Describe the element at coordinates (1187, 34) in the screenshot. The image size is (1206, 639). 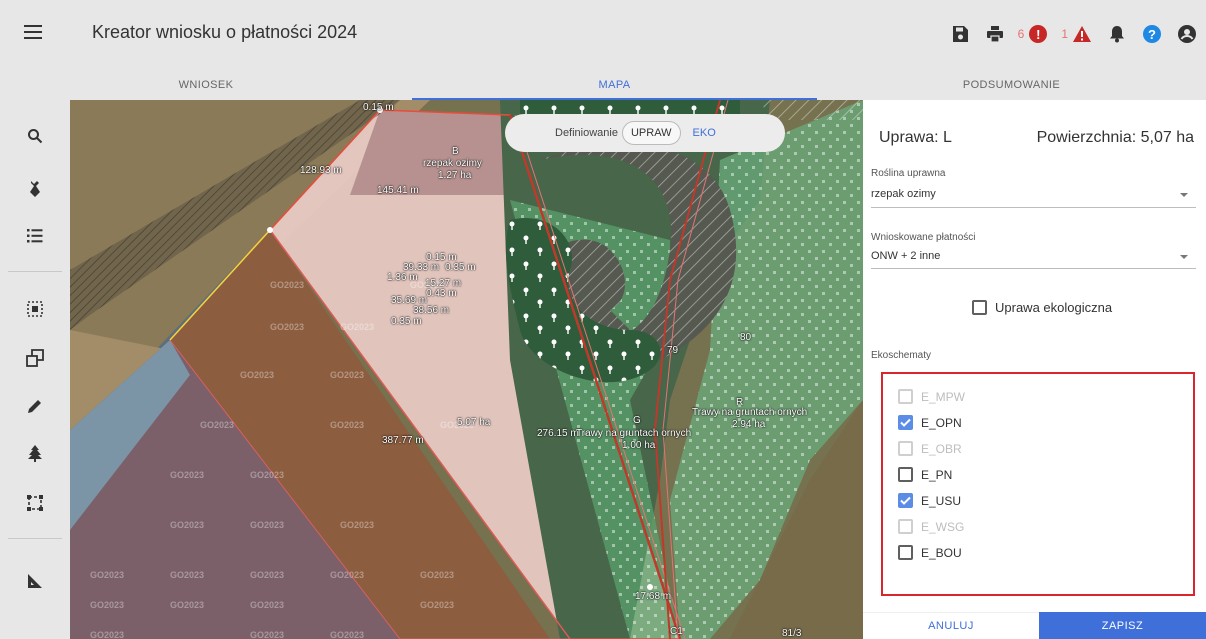
I see `account-icon` at that location.